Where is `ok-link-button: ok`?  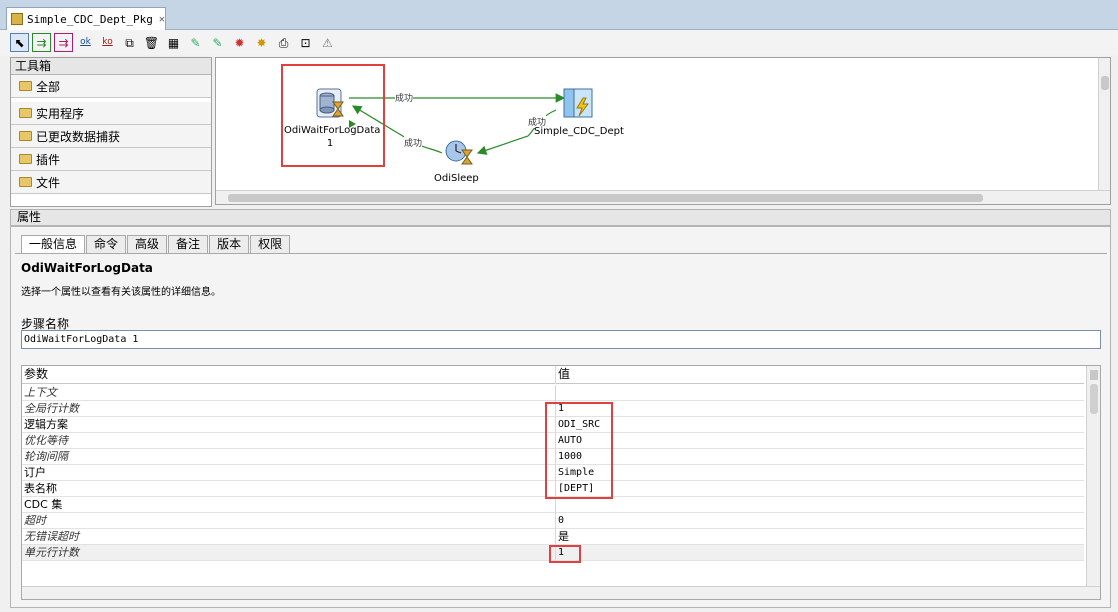
ok-link-button: ok is located at coordinates (85, 42).